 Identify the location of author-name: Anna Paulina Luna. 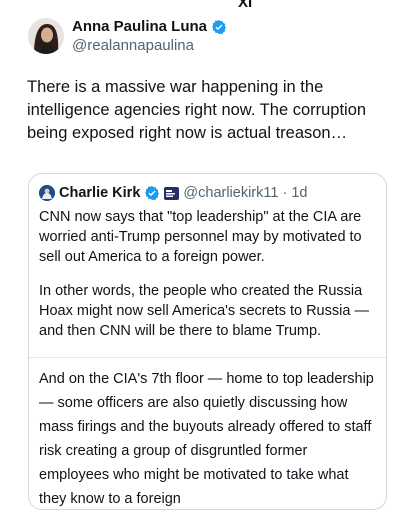
(139, 26).